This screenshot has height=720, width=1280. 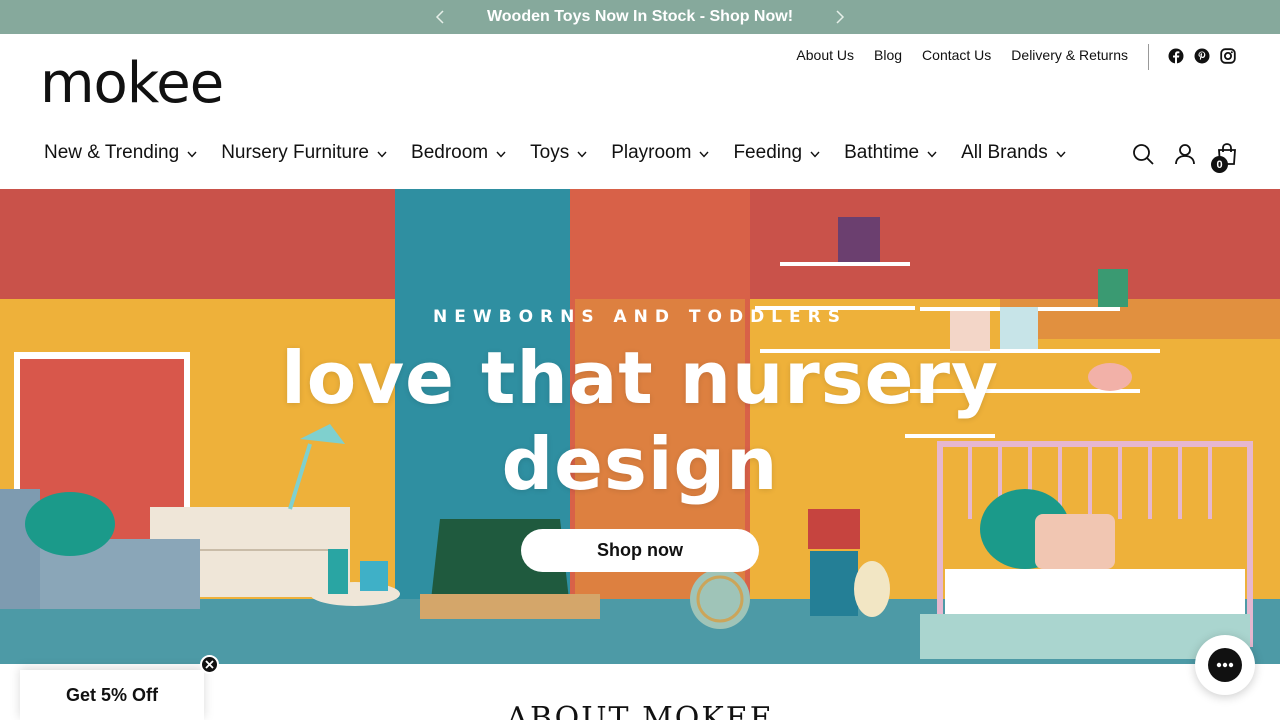 I want to click on link-blog: Blog, so click(x=888, y=55).